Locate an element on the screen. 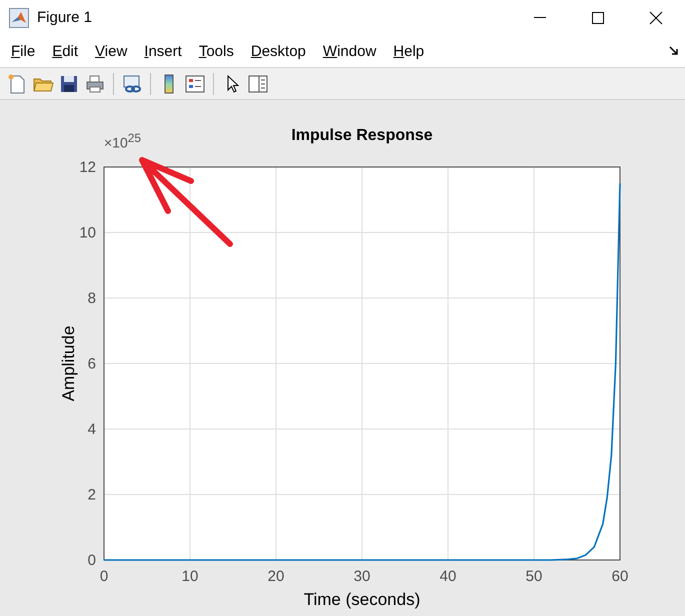 Image resolution: width=685 pixels, height=616 pixels. menu-item: File is located at coordinates (23, 51).